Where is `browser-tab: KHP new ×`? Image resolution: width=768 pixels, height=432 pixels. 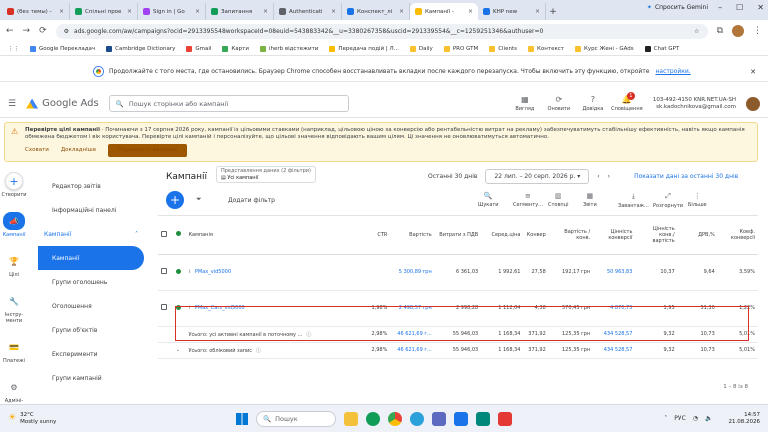 browser-tab: KHP new × is located at coordinates (512, 11).